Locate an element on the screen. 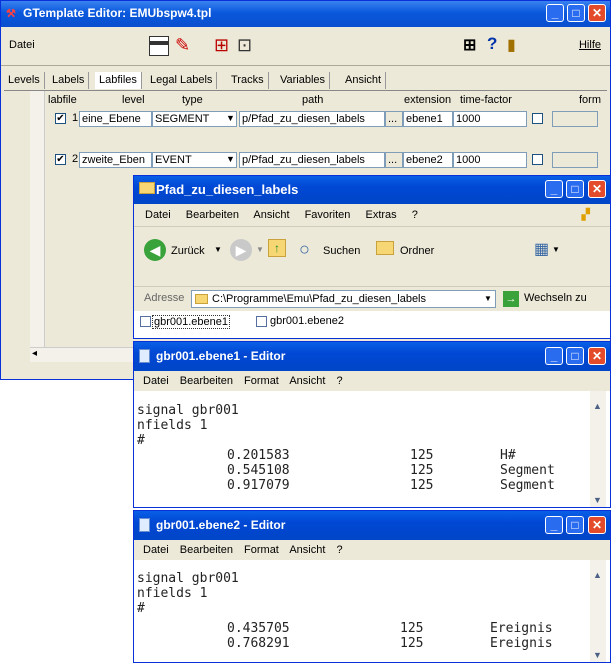  gtemplate-titlebar: ⚒ GTemplate Editor: EMUbspw4.tpl _ □ ✕ is located at coordinates (305, 14).